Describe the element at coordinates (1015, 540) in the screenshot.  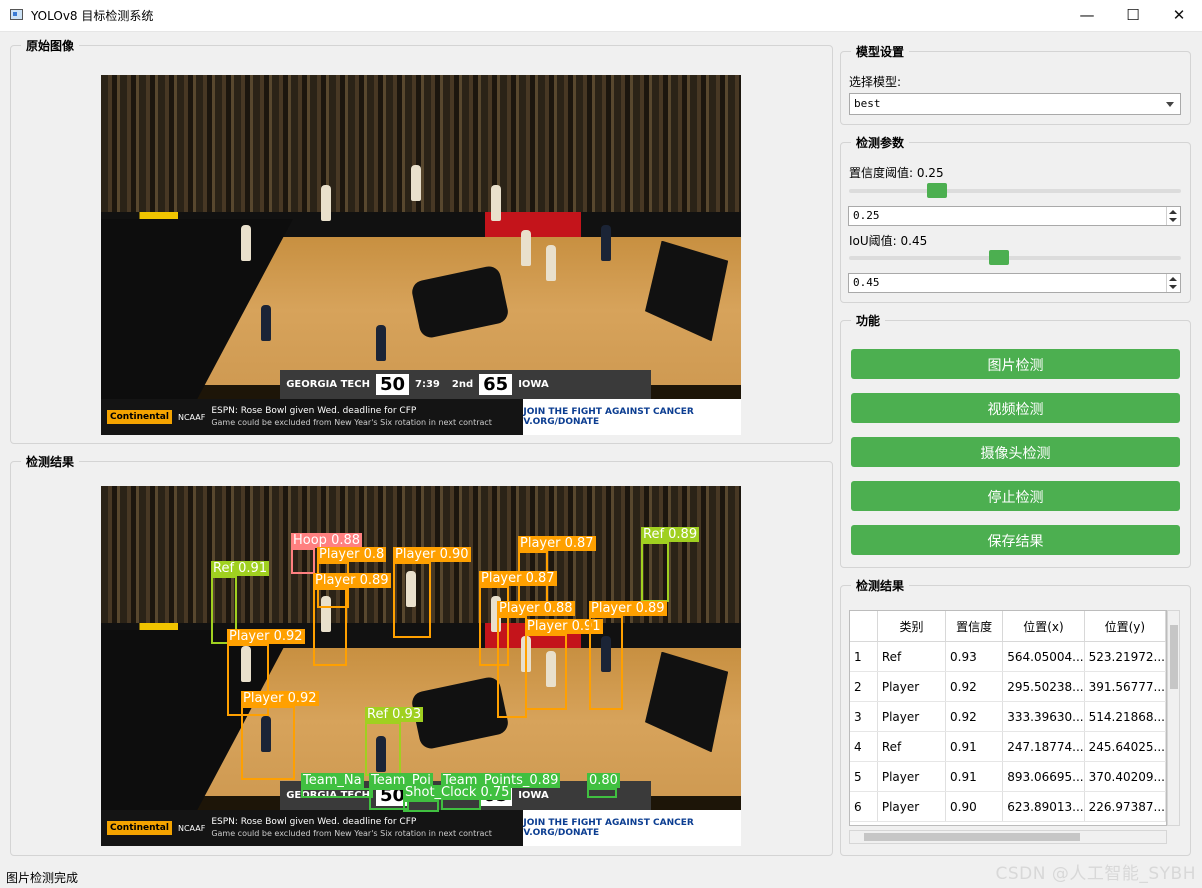
I see `save-results-button: 保存结果` at that location.